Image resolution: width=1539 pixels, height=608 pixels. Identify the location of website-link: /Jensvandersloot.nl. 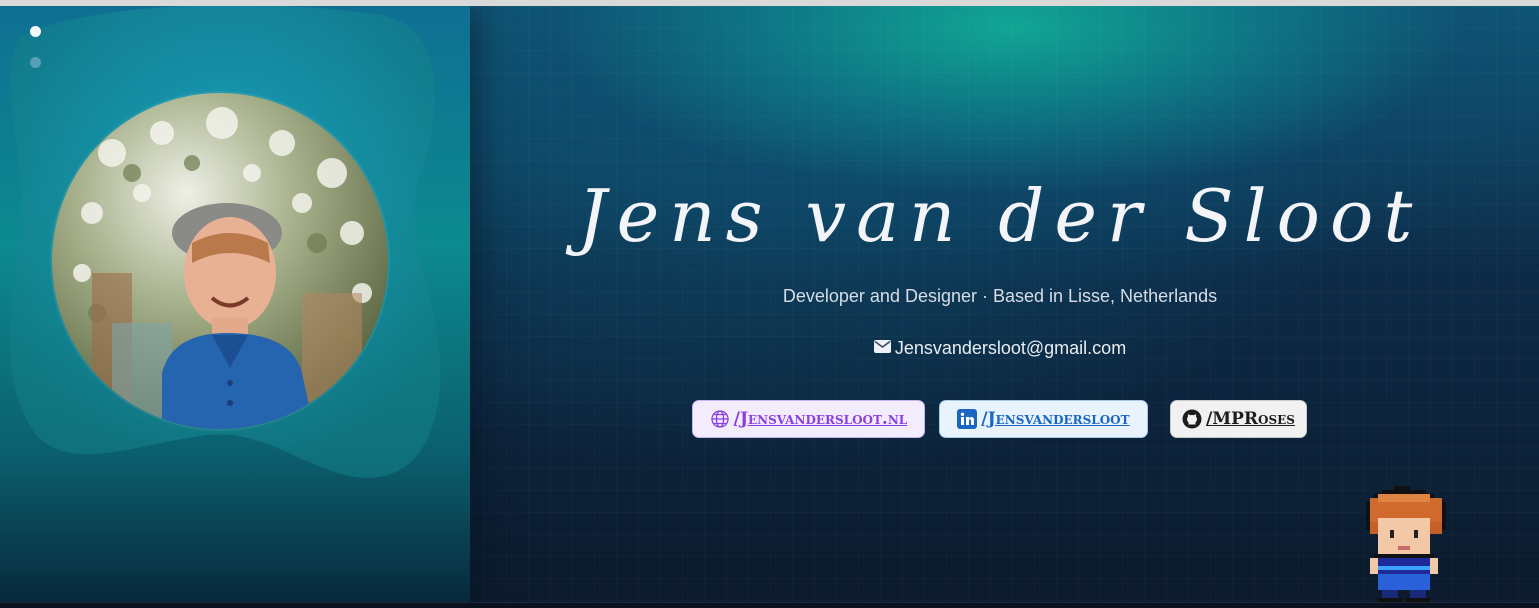
(808, 419).